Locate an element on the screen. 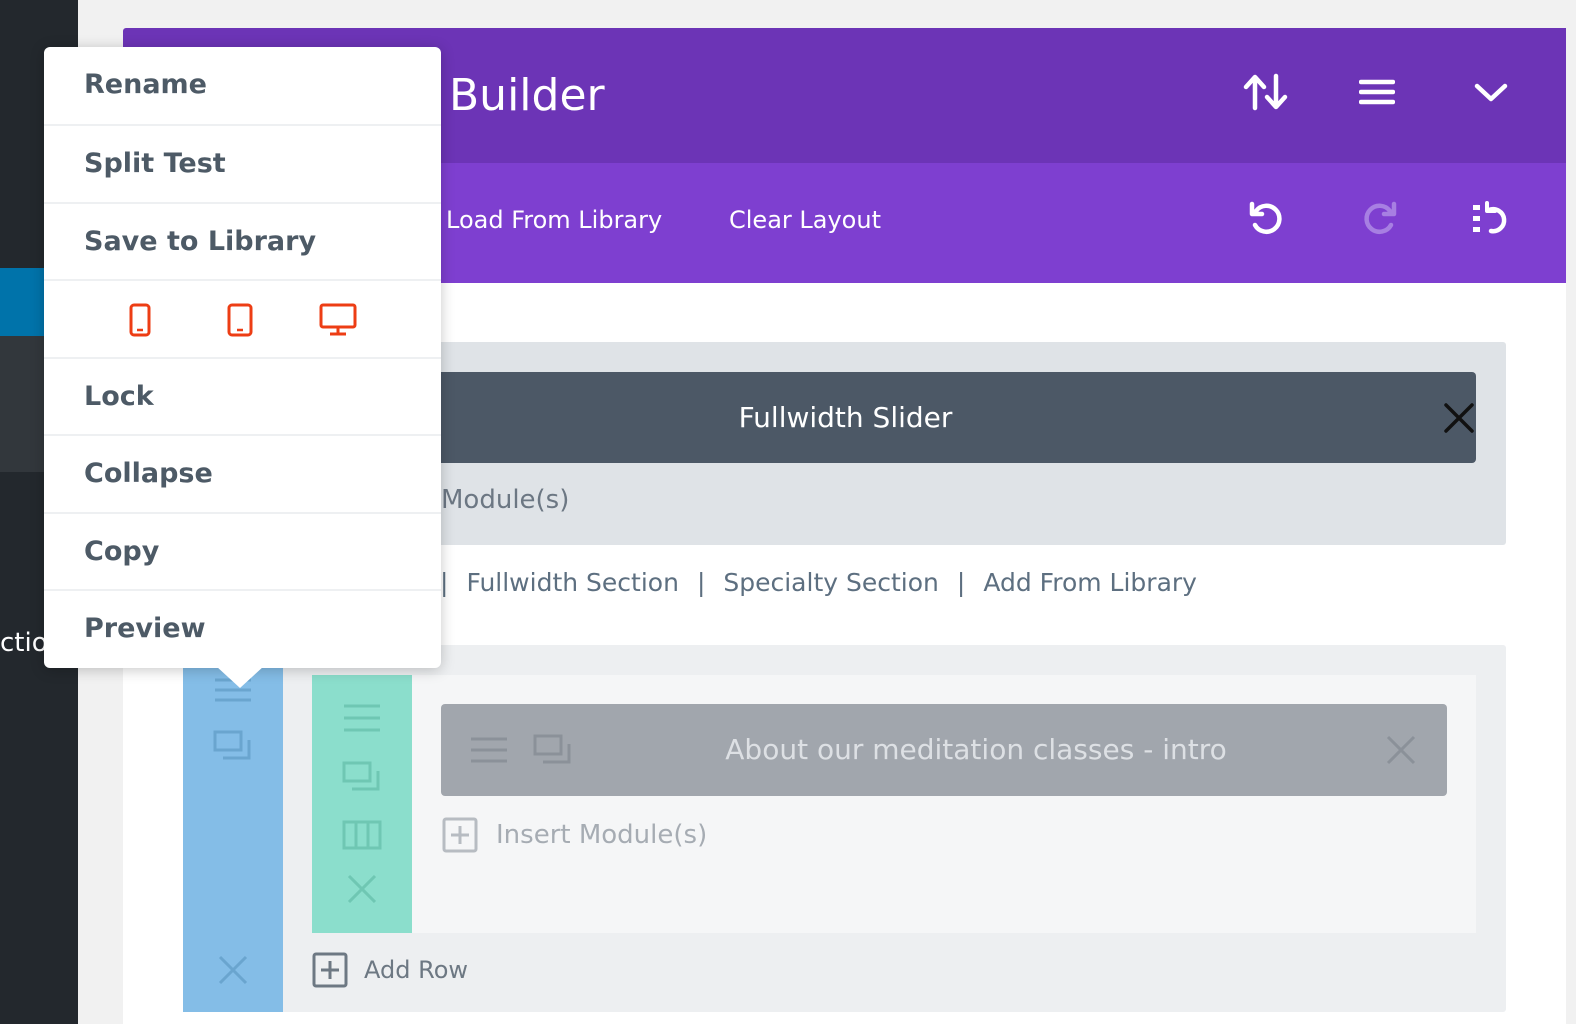 This screenshot has width=1576, height=1024. insert-module-button: Insert Module(s) is located at coordinates (575, 835).